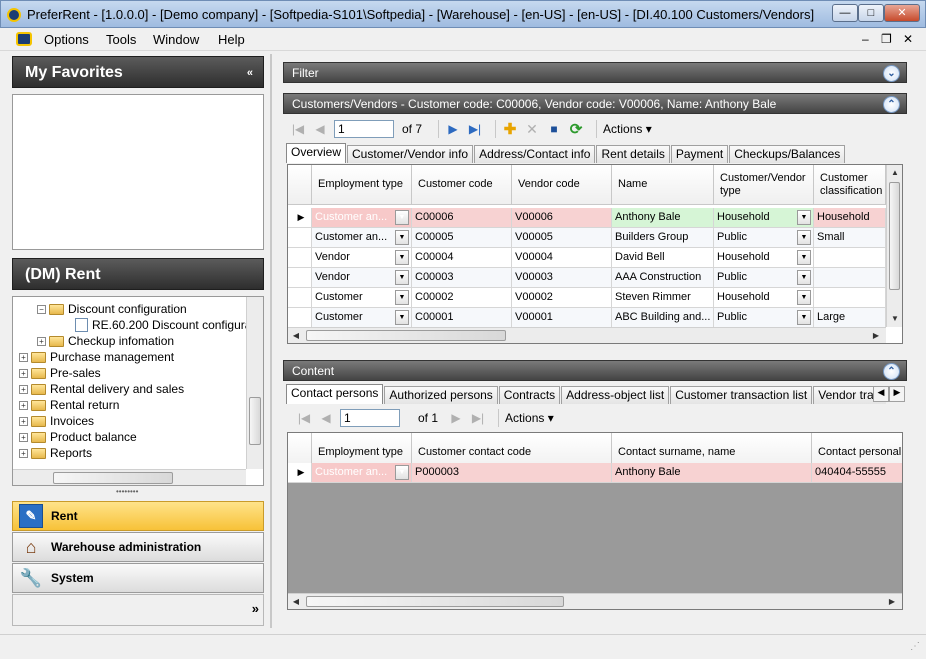  I want to click on table-cell: Large, so click(850, 318).